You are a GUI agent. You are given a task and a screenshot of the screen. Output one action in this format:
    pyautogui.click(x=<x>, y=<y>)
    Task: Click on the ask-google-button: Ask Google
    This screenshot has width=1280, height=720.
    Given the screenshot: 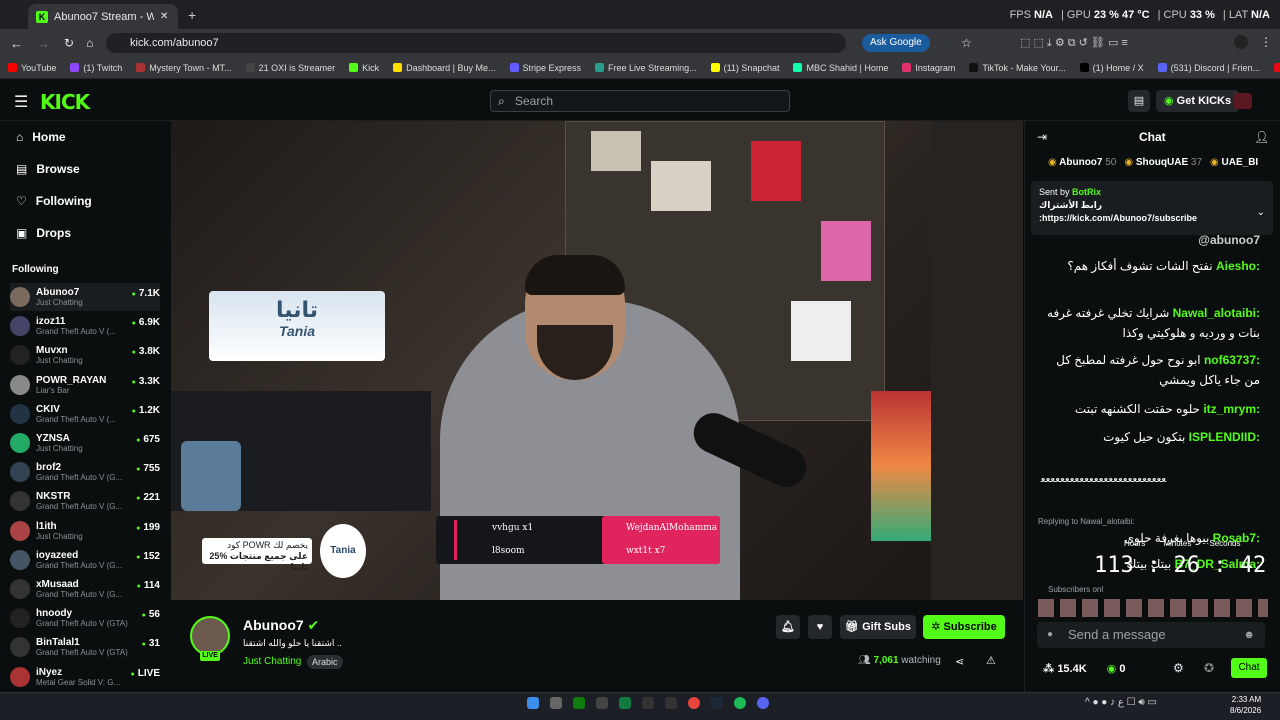 What is the action you would take?
    pyautogui.click(x=896, y=43)
    